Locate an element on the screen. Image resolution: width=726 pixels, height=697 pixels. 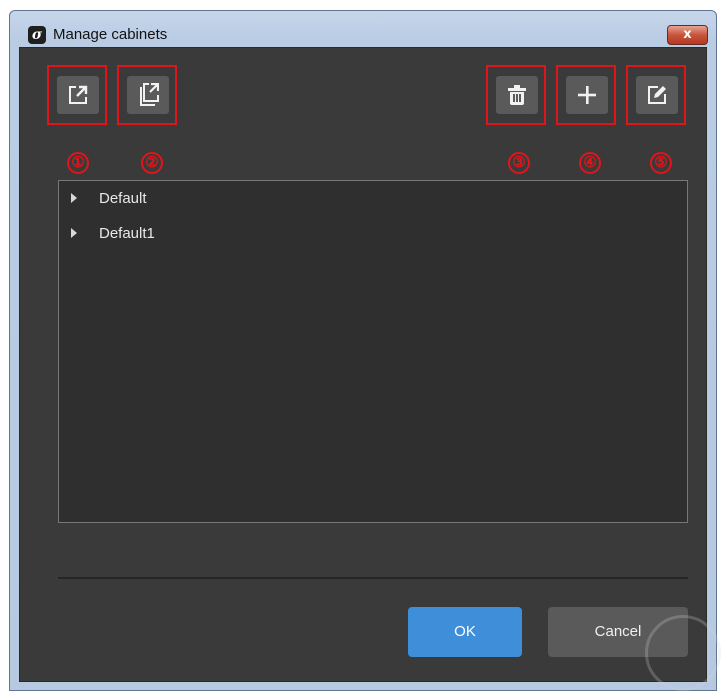
edit-button is located at coordinates (657, 95).